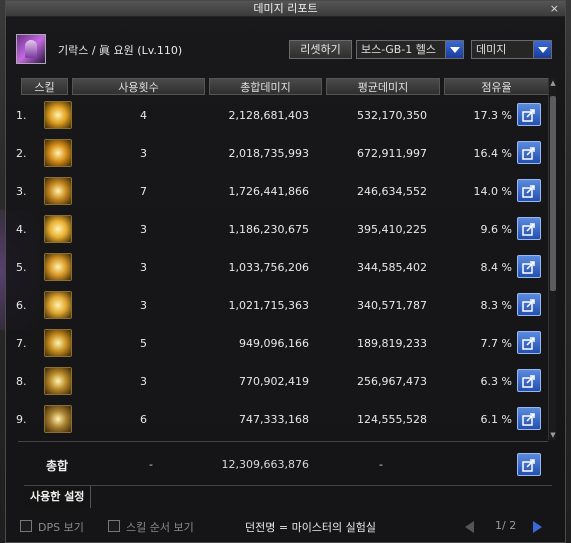 This screenshot has height=543, width=571. Describe the element at coordinates (21, 381) in the screenshot. I see `row-rank: 8.` at that location.